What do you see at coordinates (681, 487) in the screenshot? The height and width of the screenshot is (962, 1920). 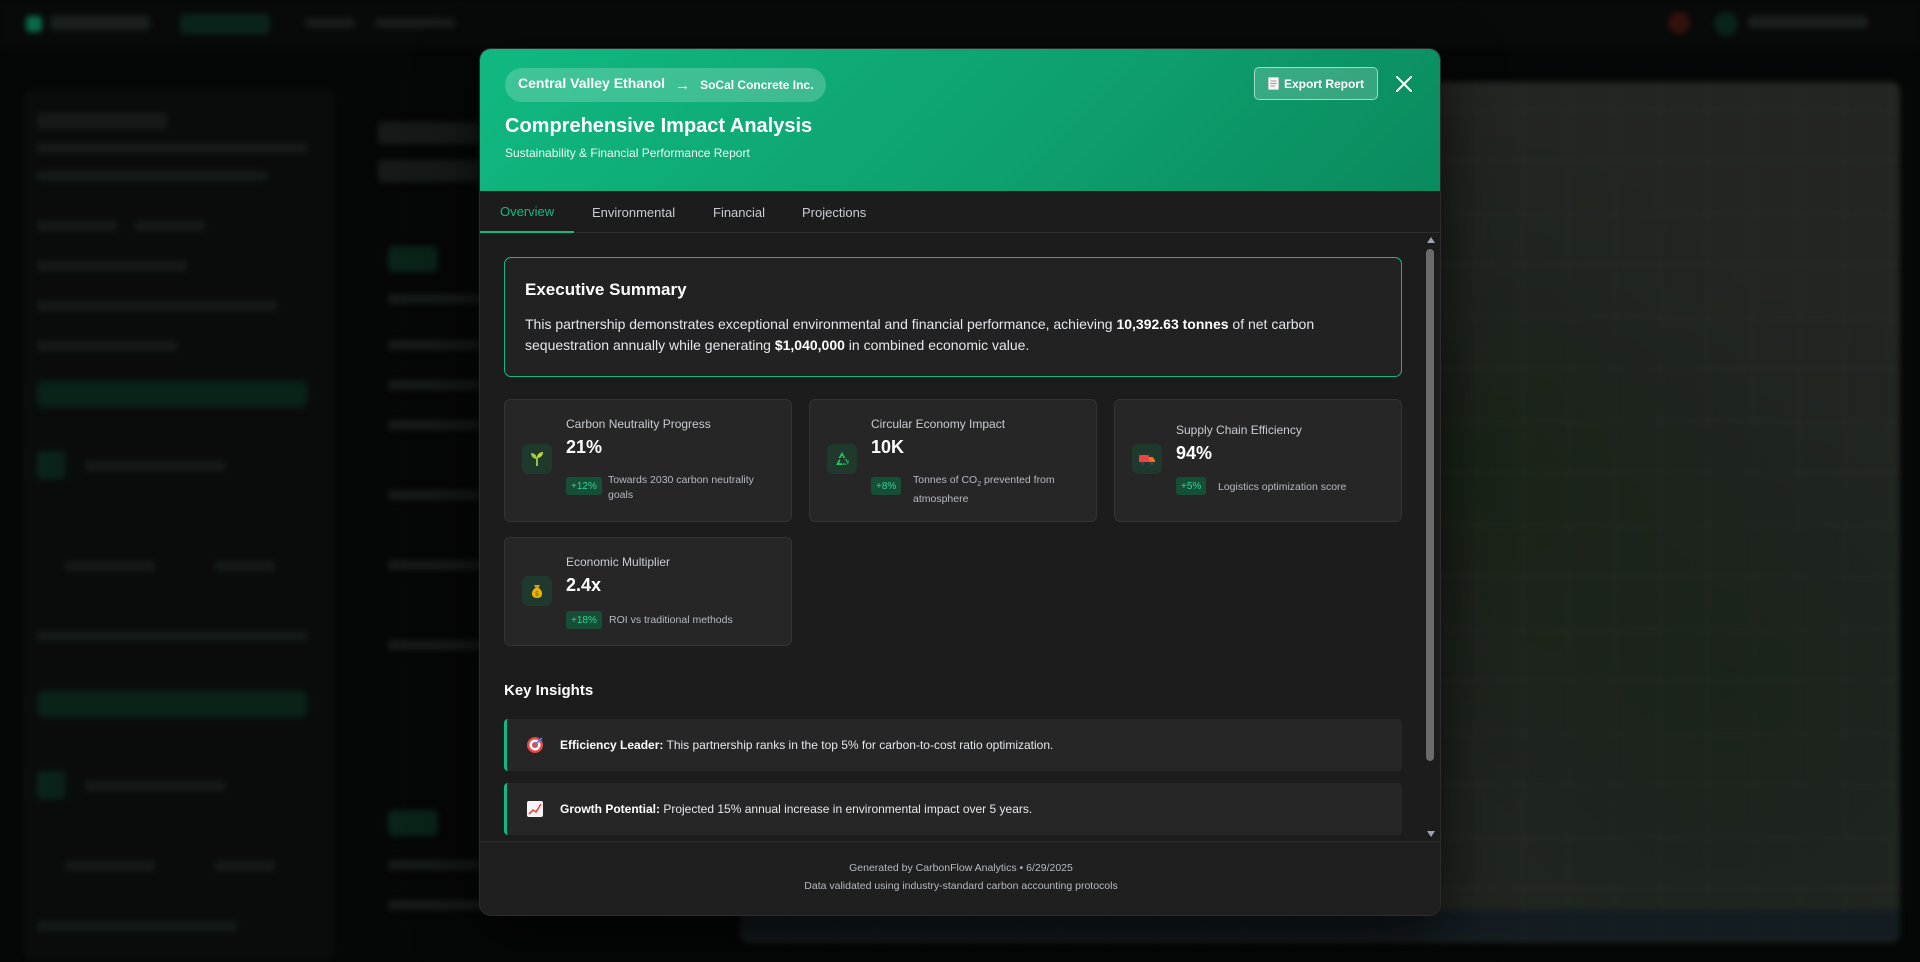 I see `metric-description: Towards 2030 carbon neutrality goals` at bounding box center [681, 487].